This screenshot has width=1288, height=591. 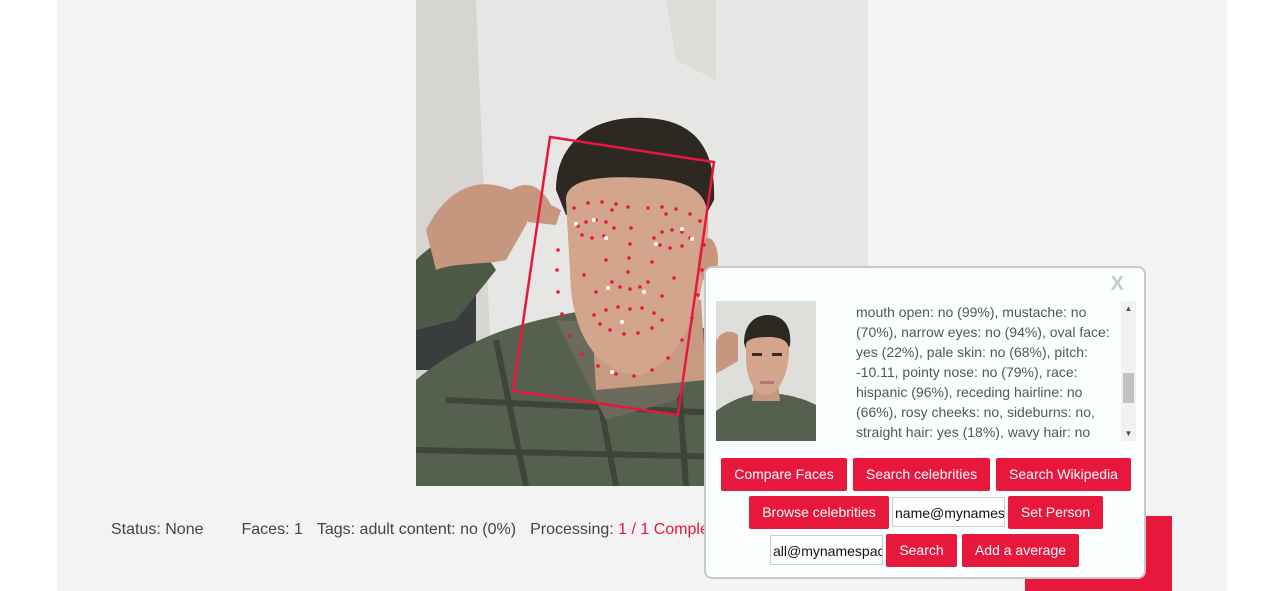 I want to click on namespace-search-input: all@mynamespace, so click(x=826, y=550).